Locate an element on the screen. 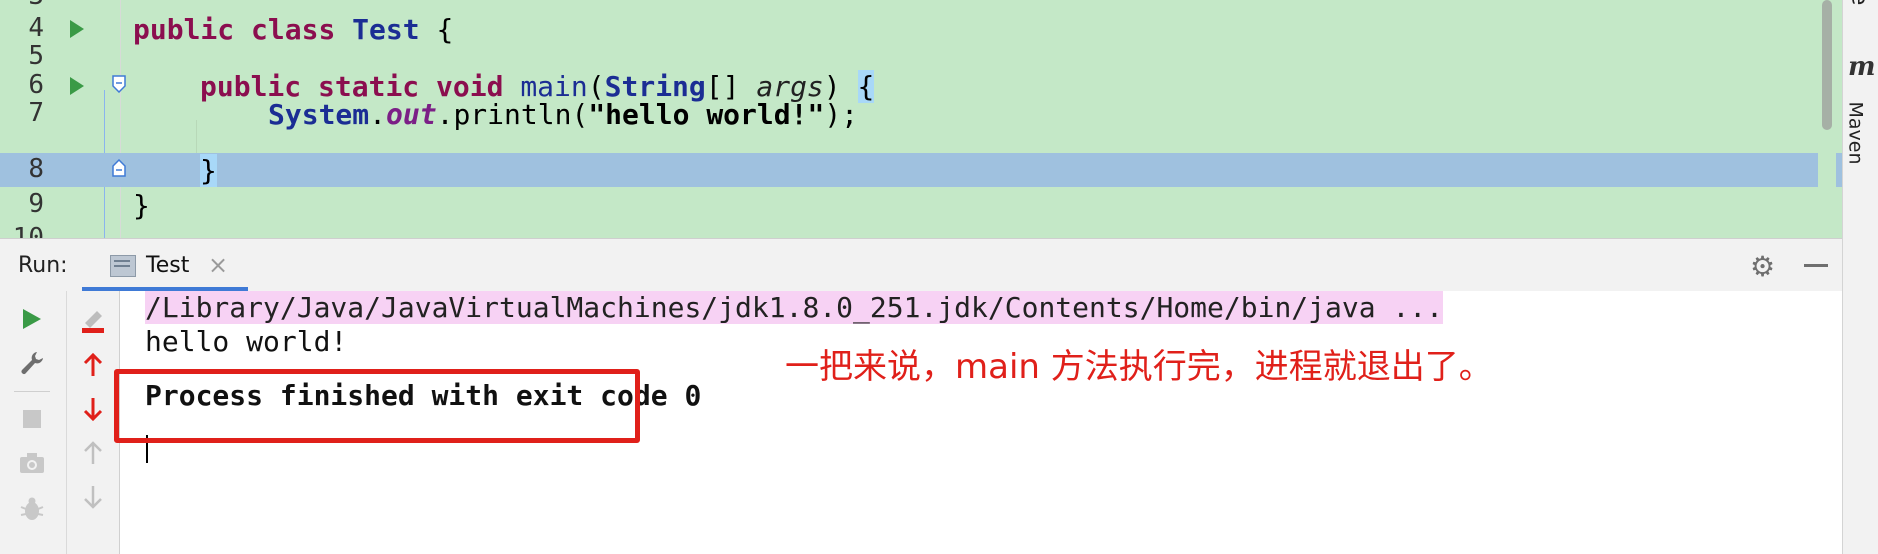 The height and width of the screenshot is (554, 1878). tab-label: Test is located at coordinates (168, 265).